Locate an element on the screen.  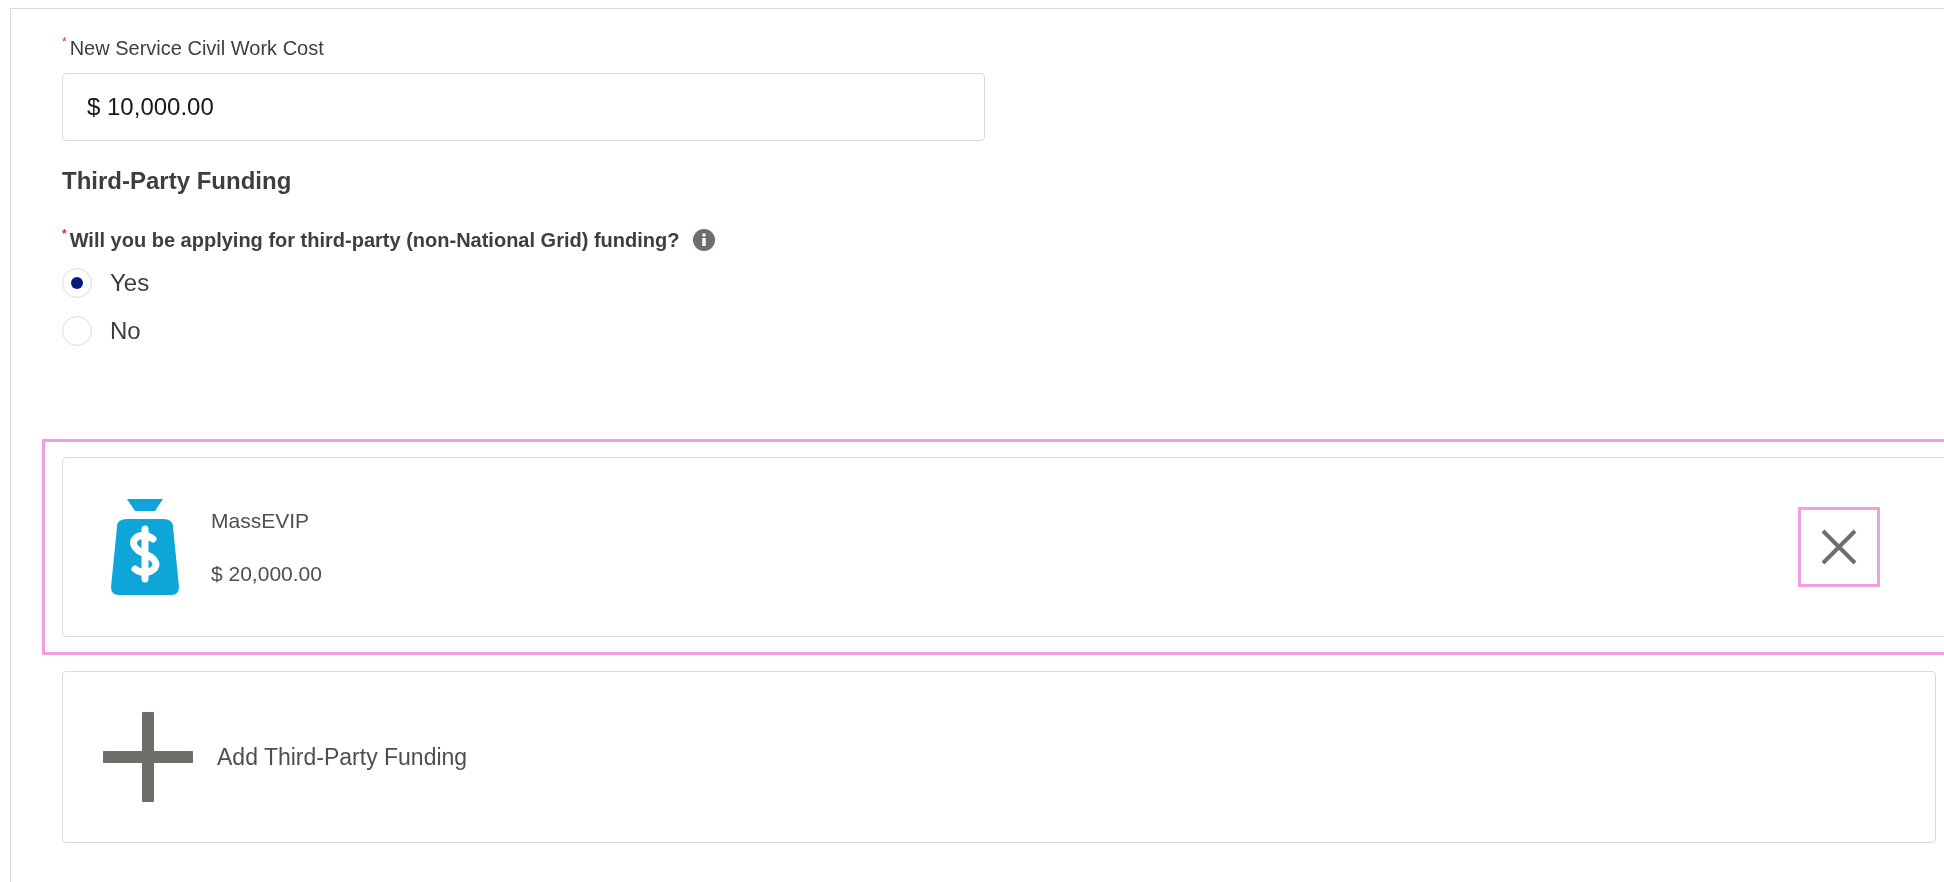
close-icon is located at coordinates (1839, 547).